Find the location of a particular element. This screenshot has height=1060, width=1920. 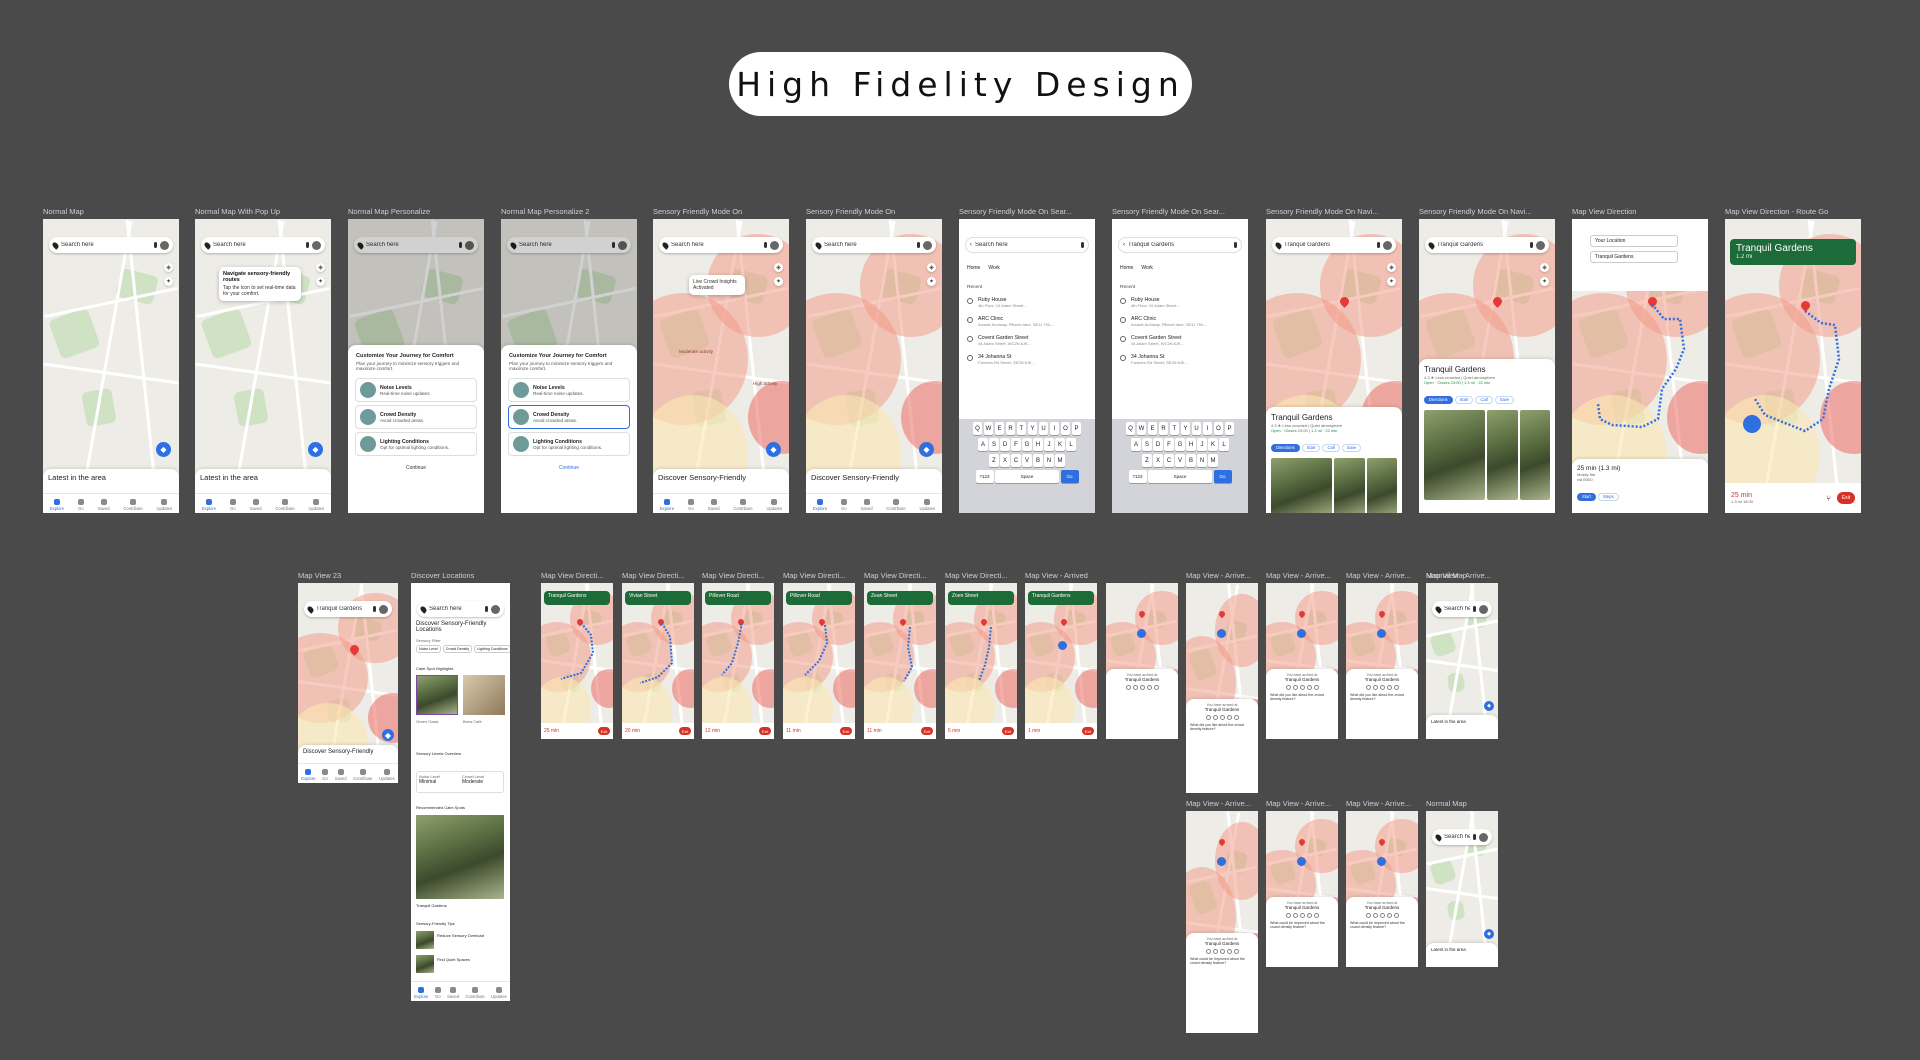

option-noise-levels: Noise Levels Real-time noise updates. is located at coordinates (569, 390).